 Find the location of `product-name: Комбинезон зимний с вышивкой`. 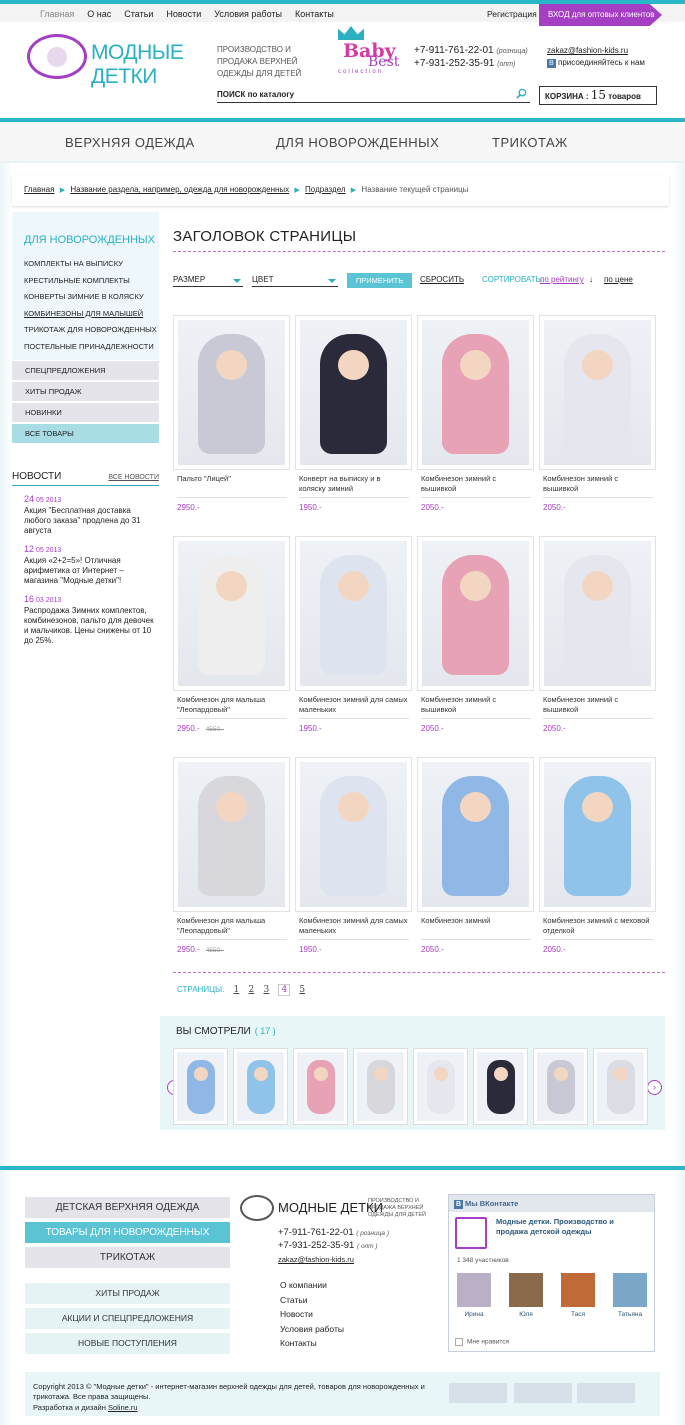

product-name: Комбинезон зимний с вышивкой is located at coordinates (476, 484).